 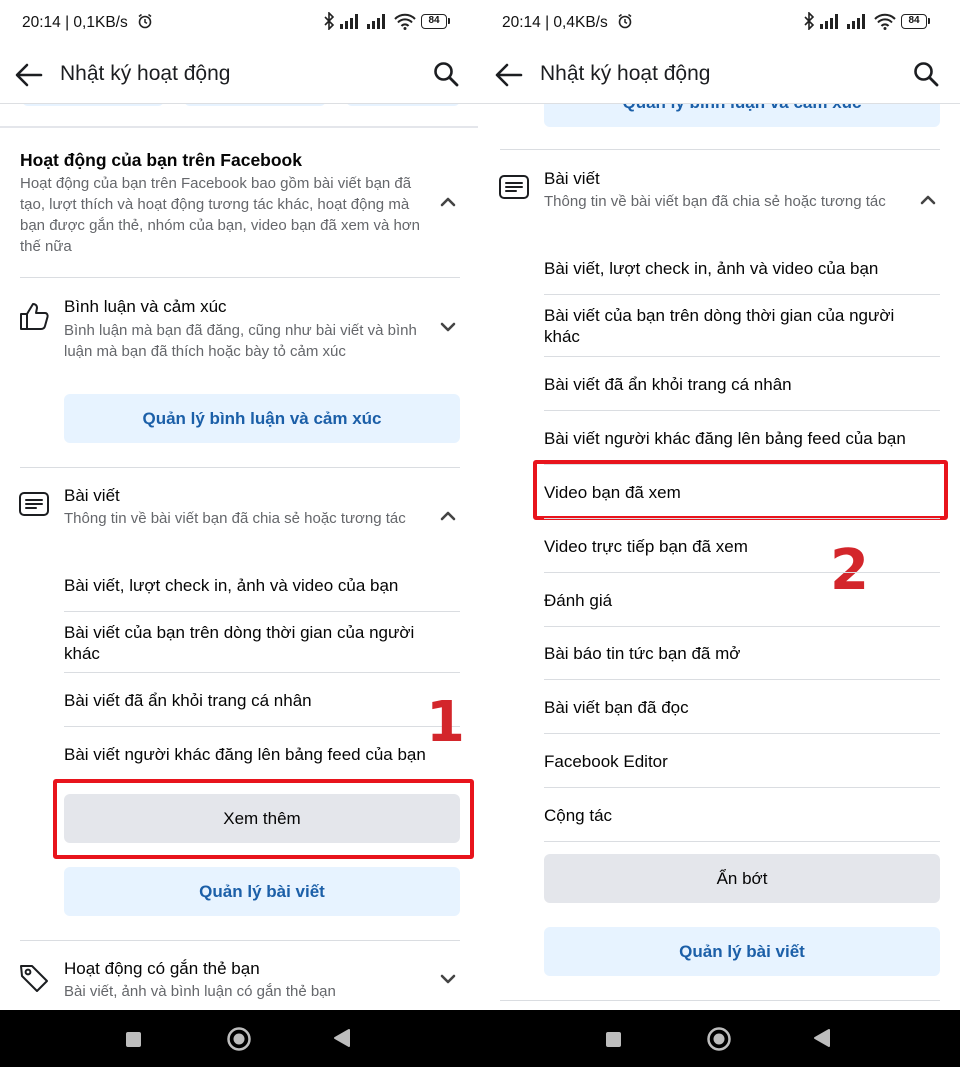 What do you see at coordinates (720, 23) in the screenshot?
I see `status-bar: 20:14 | 0,4KB/s 84` at bounding box center [720, 23].